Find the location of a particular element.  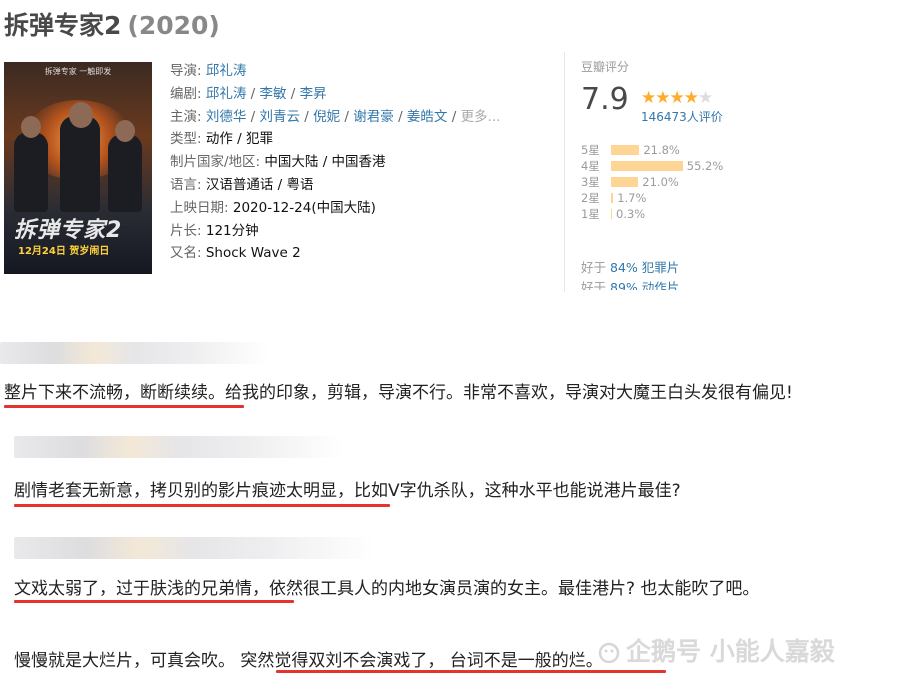

rating-bar-label: 3星 is located at coordinates (590, 182).